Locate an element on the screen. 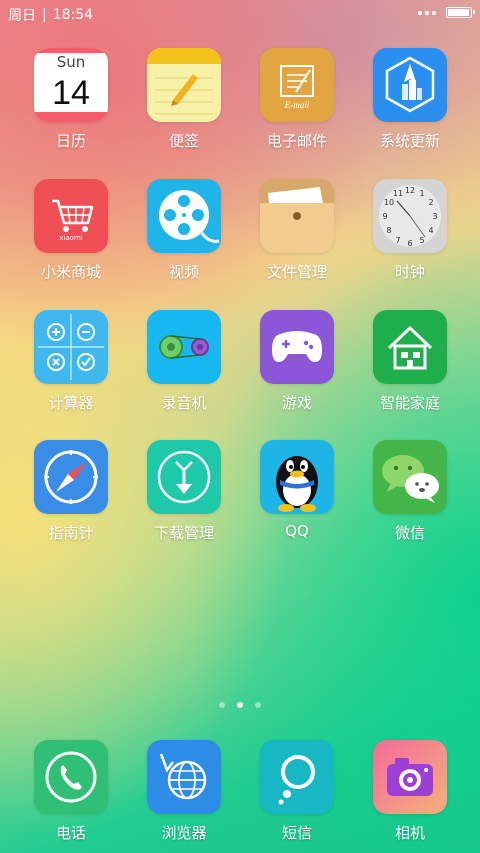  svg-text: 7 is located at coordinates (397, 240).